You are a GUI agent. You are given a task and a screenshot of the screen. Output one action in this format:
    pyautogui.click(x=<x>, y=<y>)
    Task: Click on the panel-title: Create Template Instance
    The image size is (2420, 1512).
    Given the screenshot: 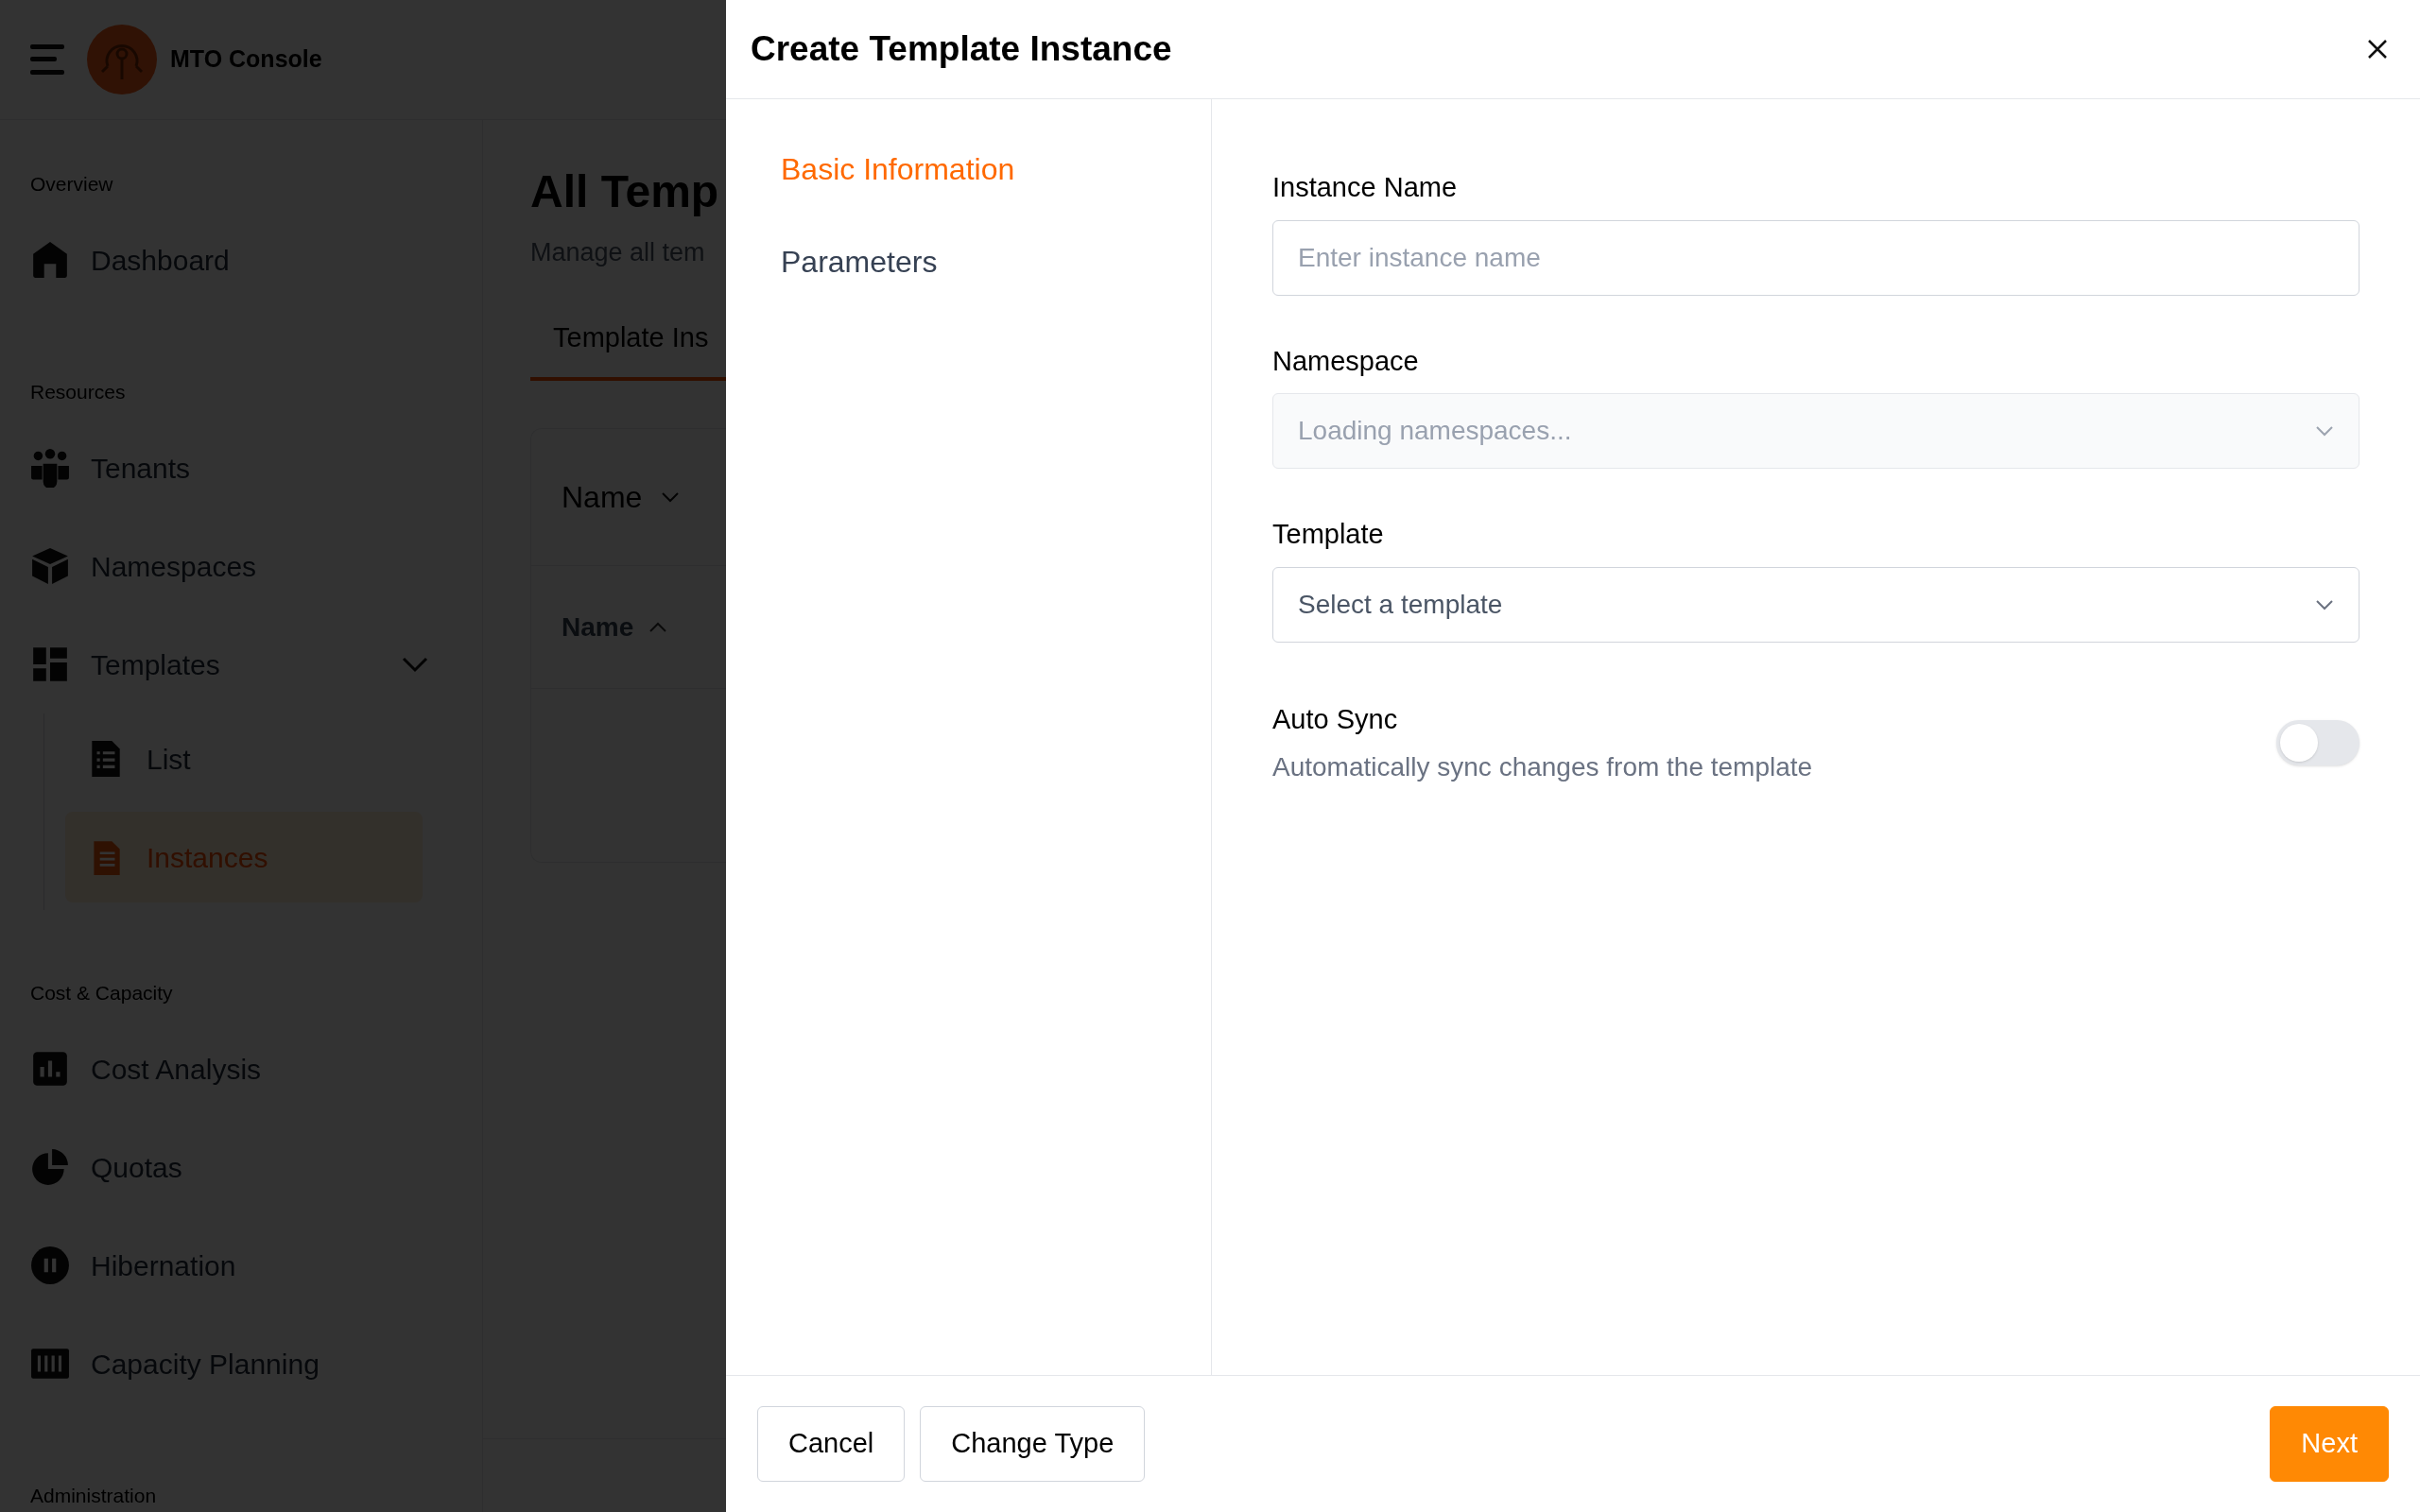 What is the action you would take?
    pyautogui.click(x=961, y=49)
    